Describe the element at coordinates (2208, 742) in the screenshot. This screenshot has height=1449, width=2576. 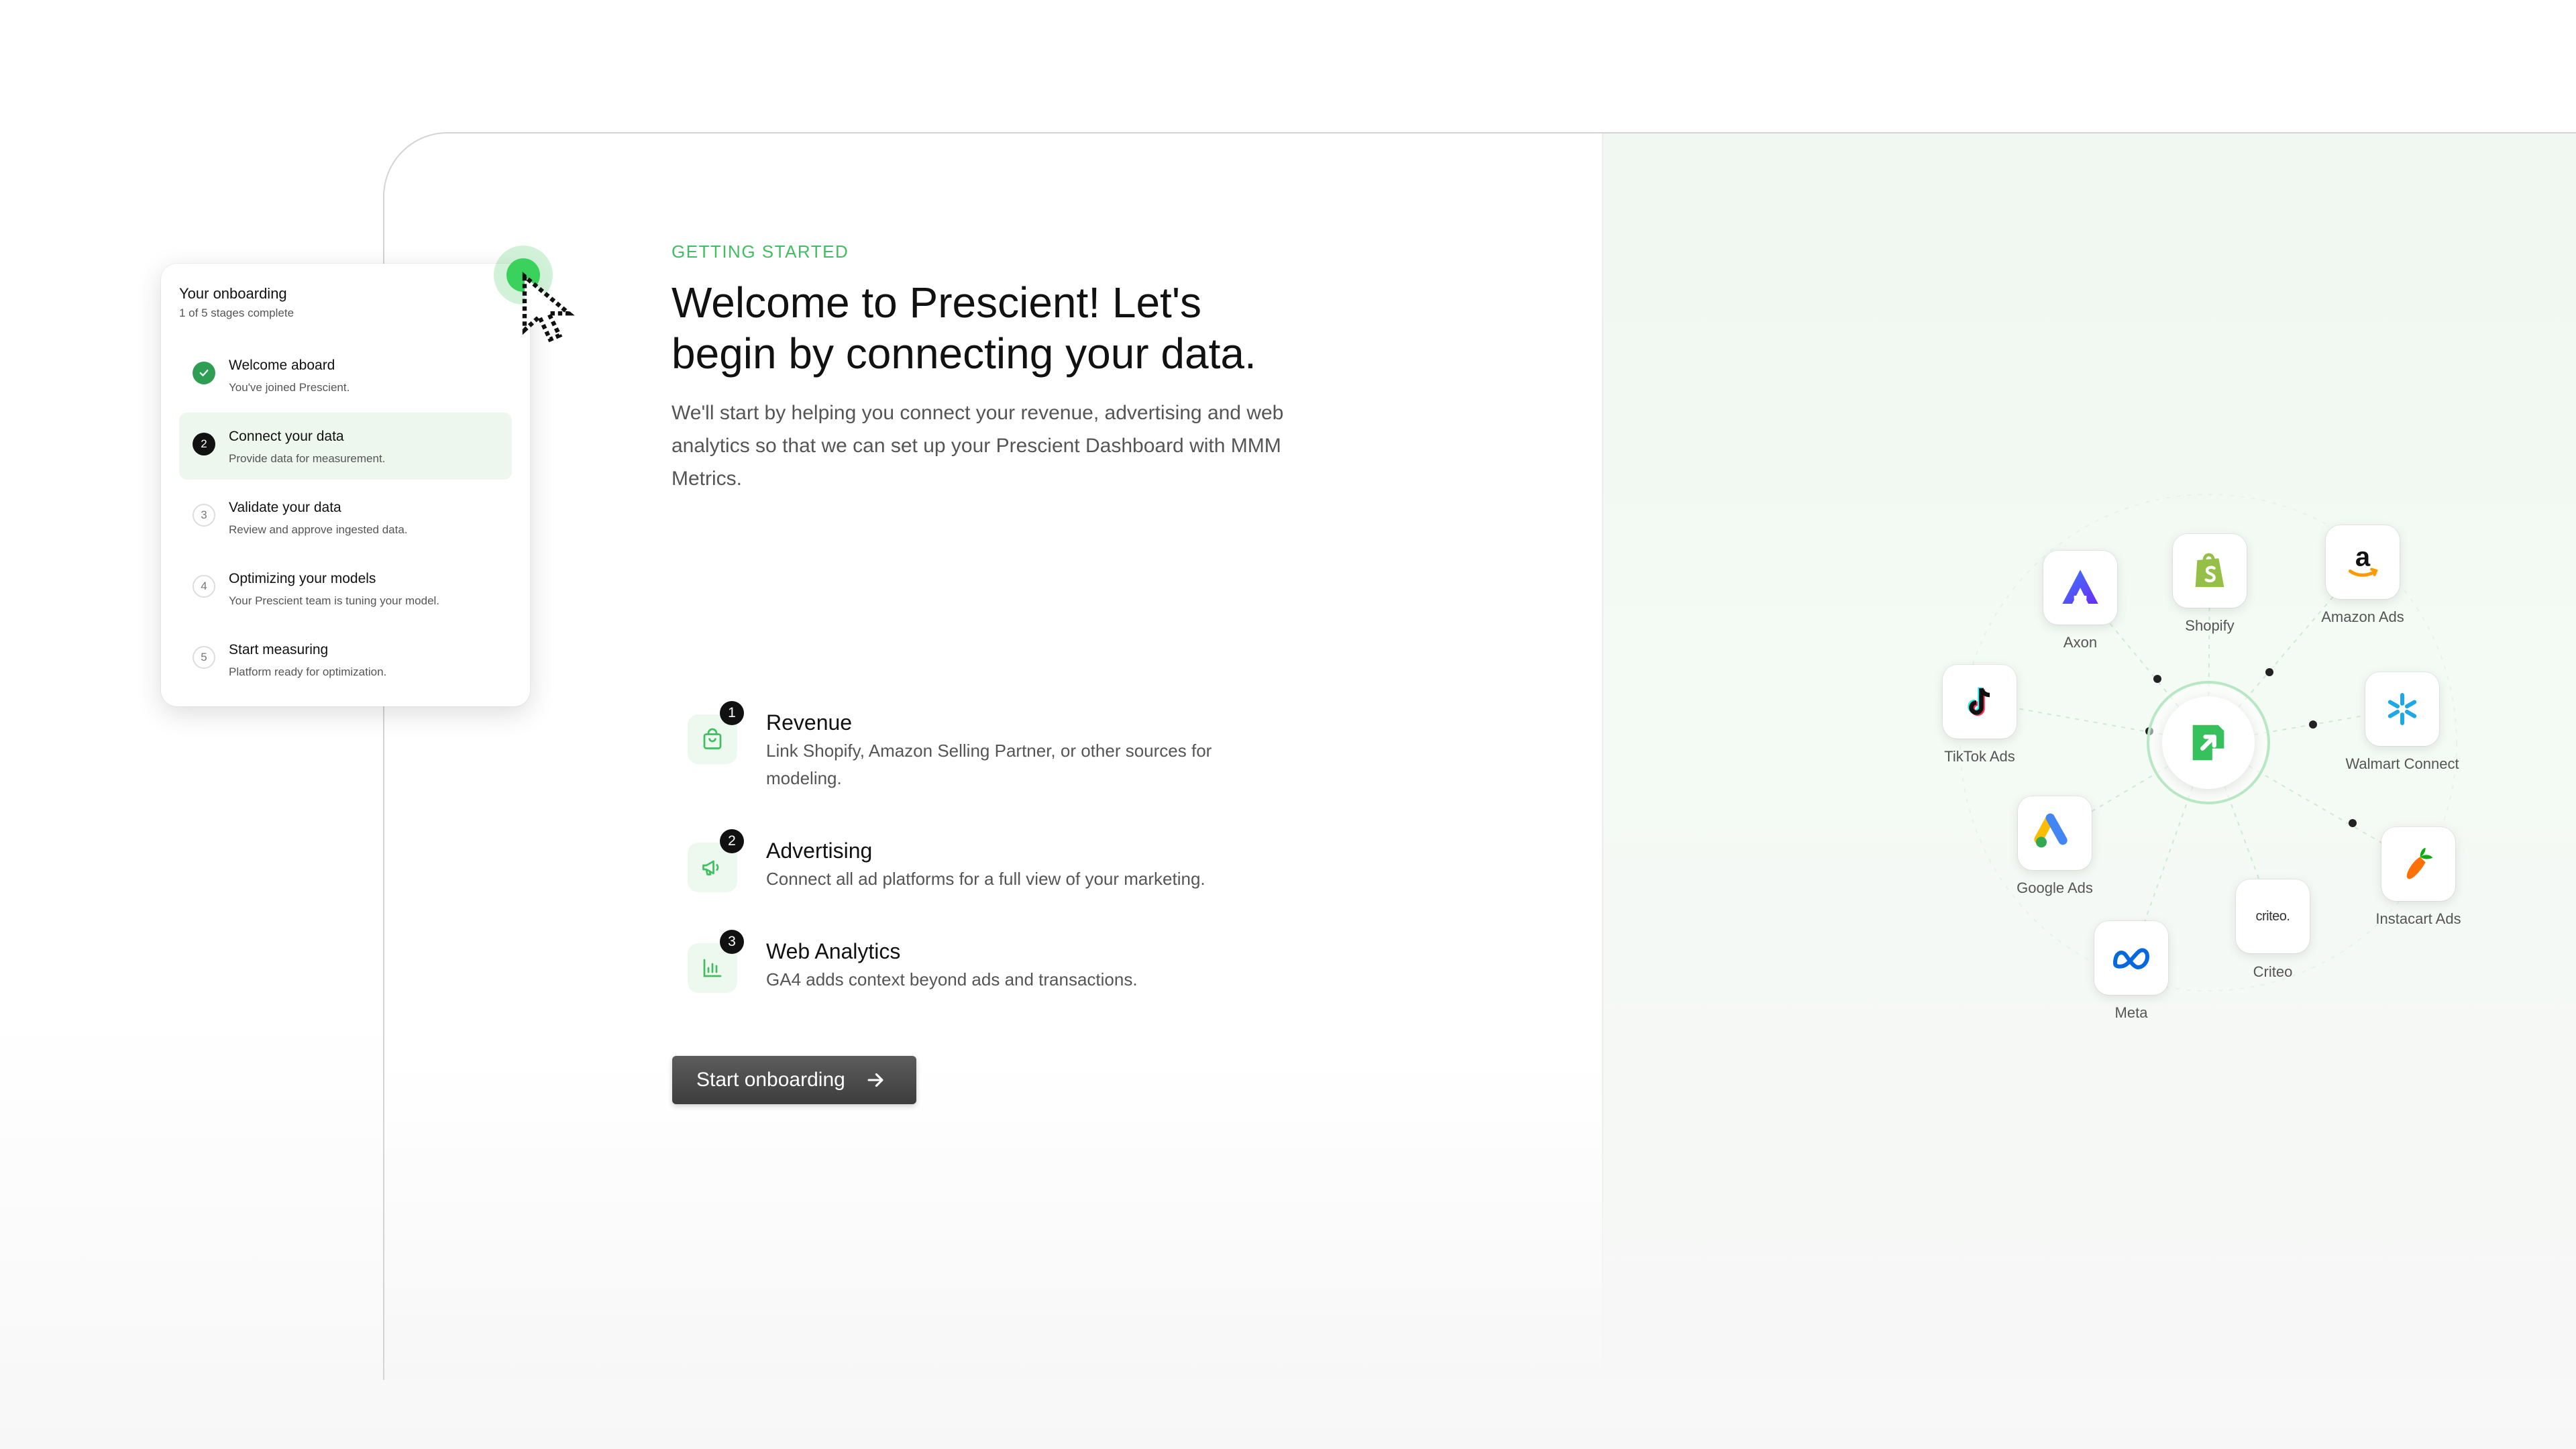
I see `prescient-logo-icon` at that location.